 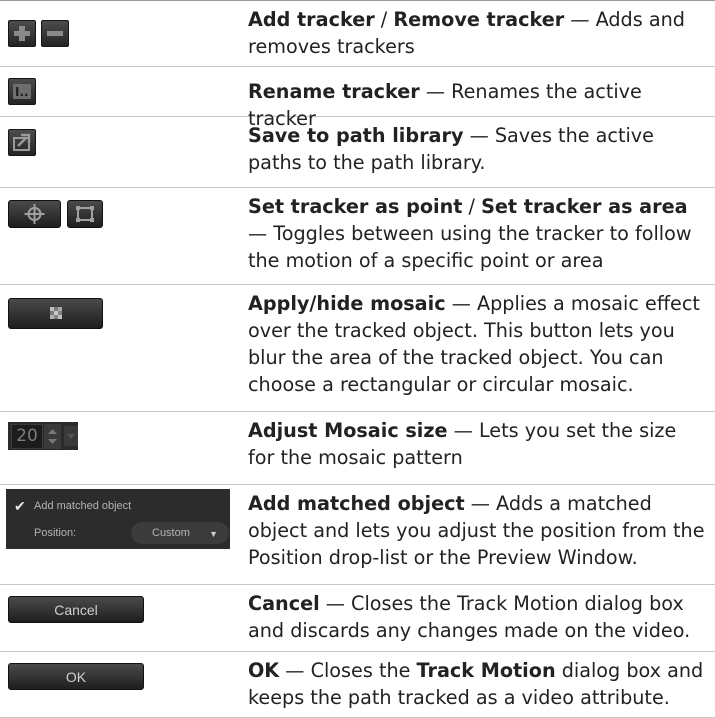 I want to click on term: Cancel, so click(x=284, y=603).